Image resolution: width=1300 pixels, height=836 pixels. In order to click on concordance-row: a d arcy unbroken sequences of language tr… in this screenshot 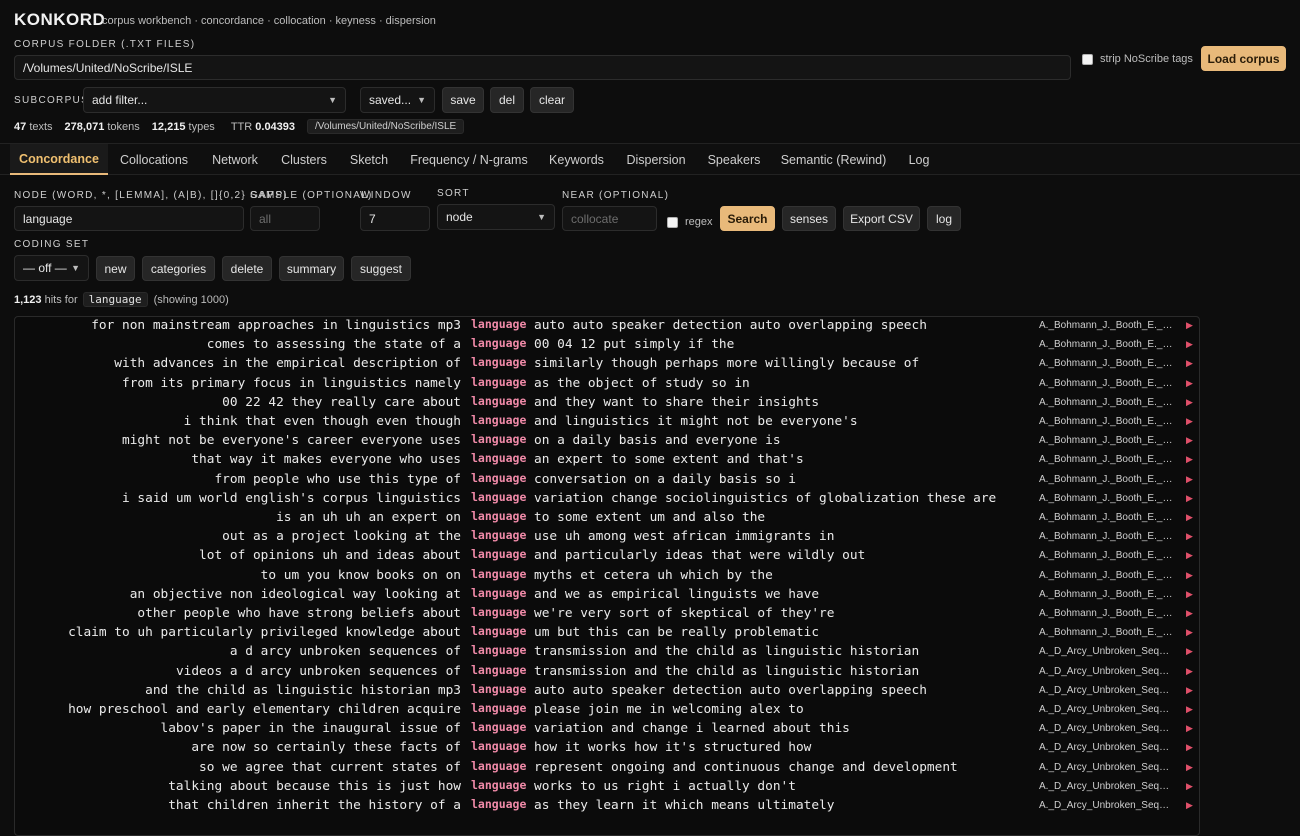, I will do `click(607, 652)`.